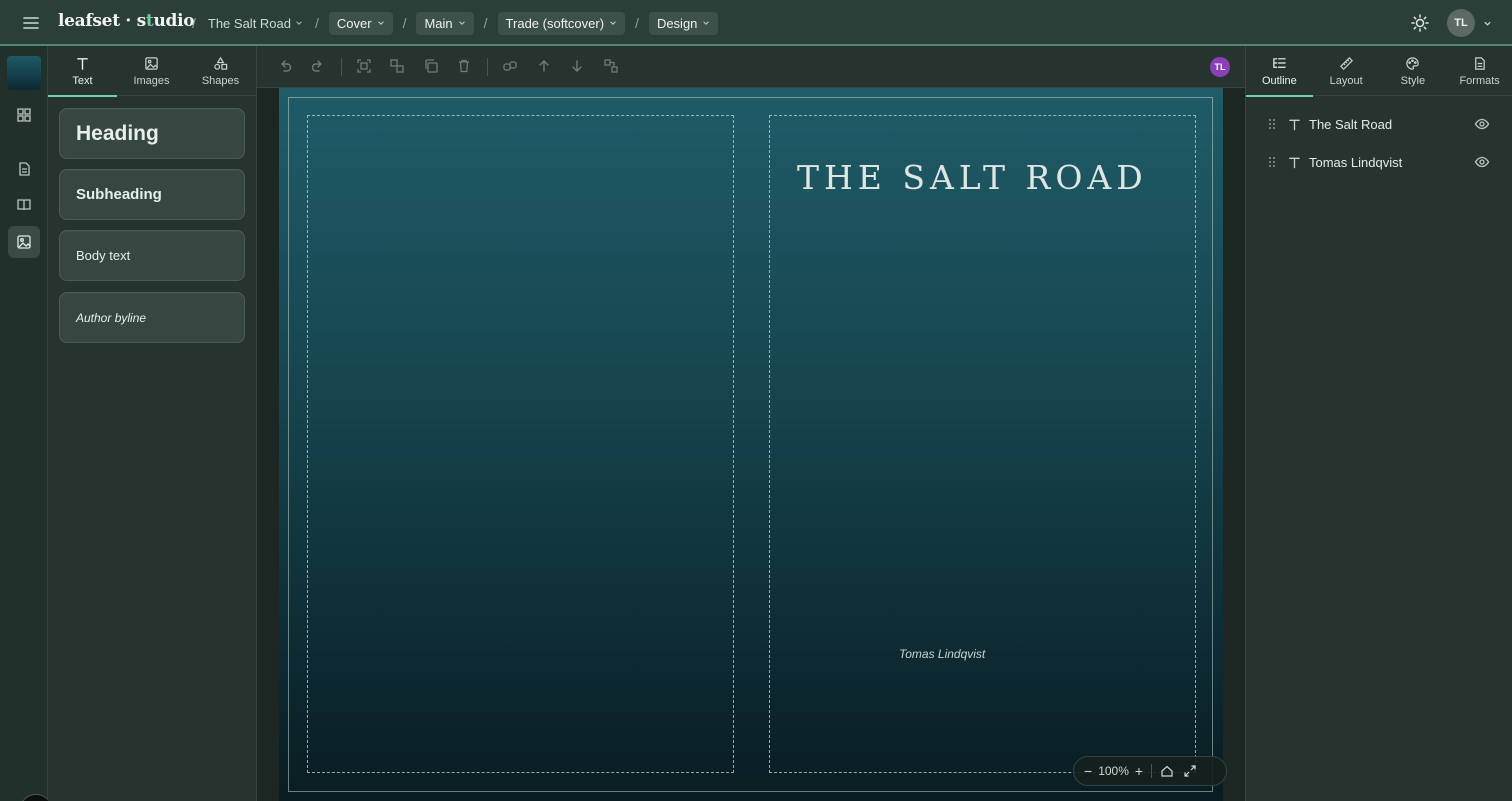 The height and width of the screenshot is (801, 1512). What do you see at coordinates (318, 66) in the screenshot?
I see `redo-icon` at bounding box center [318, 66].